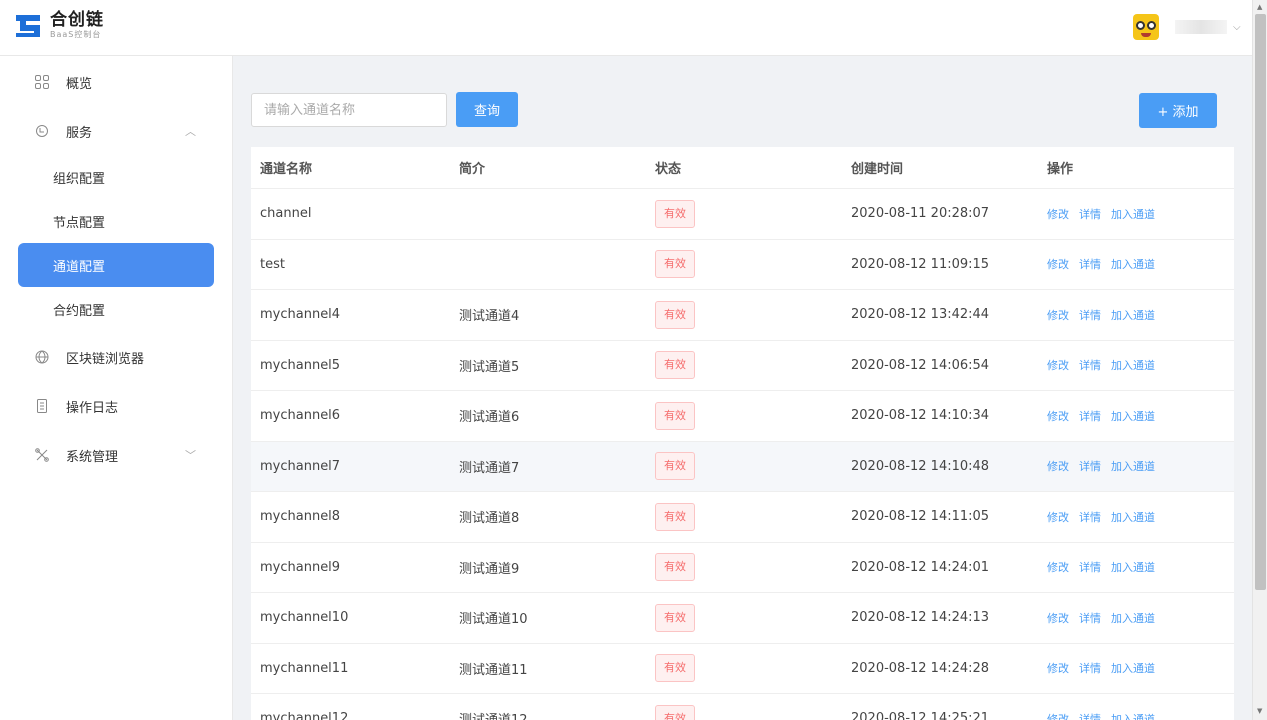 This screenshot has height=720, width=1267. What do you see at coordinates (489, 418) in the screenshot?
I see `channel-desc: 测试通道6` at bounding box center [489, 418].